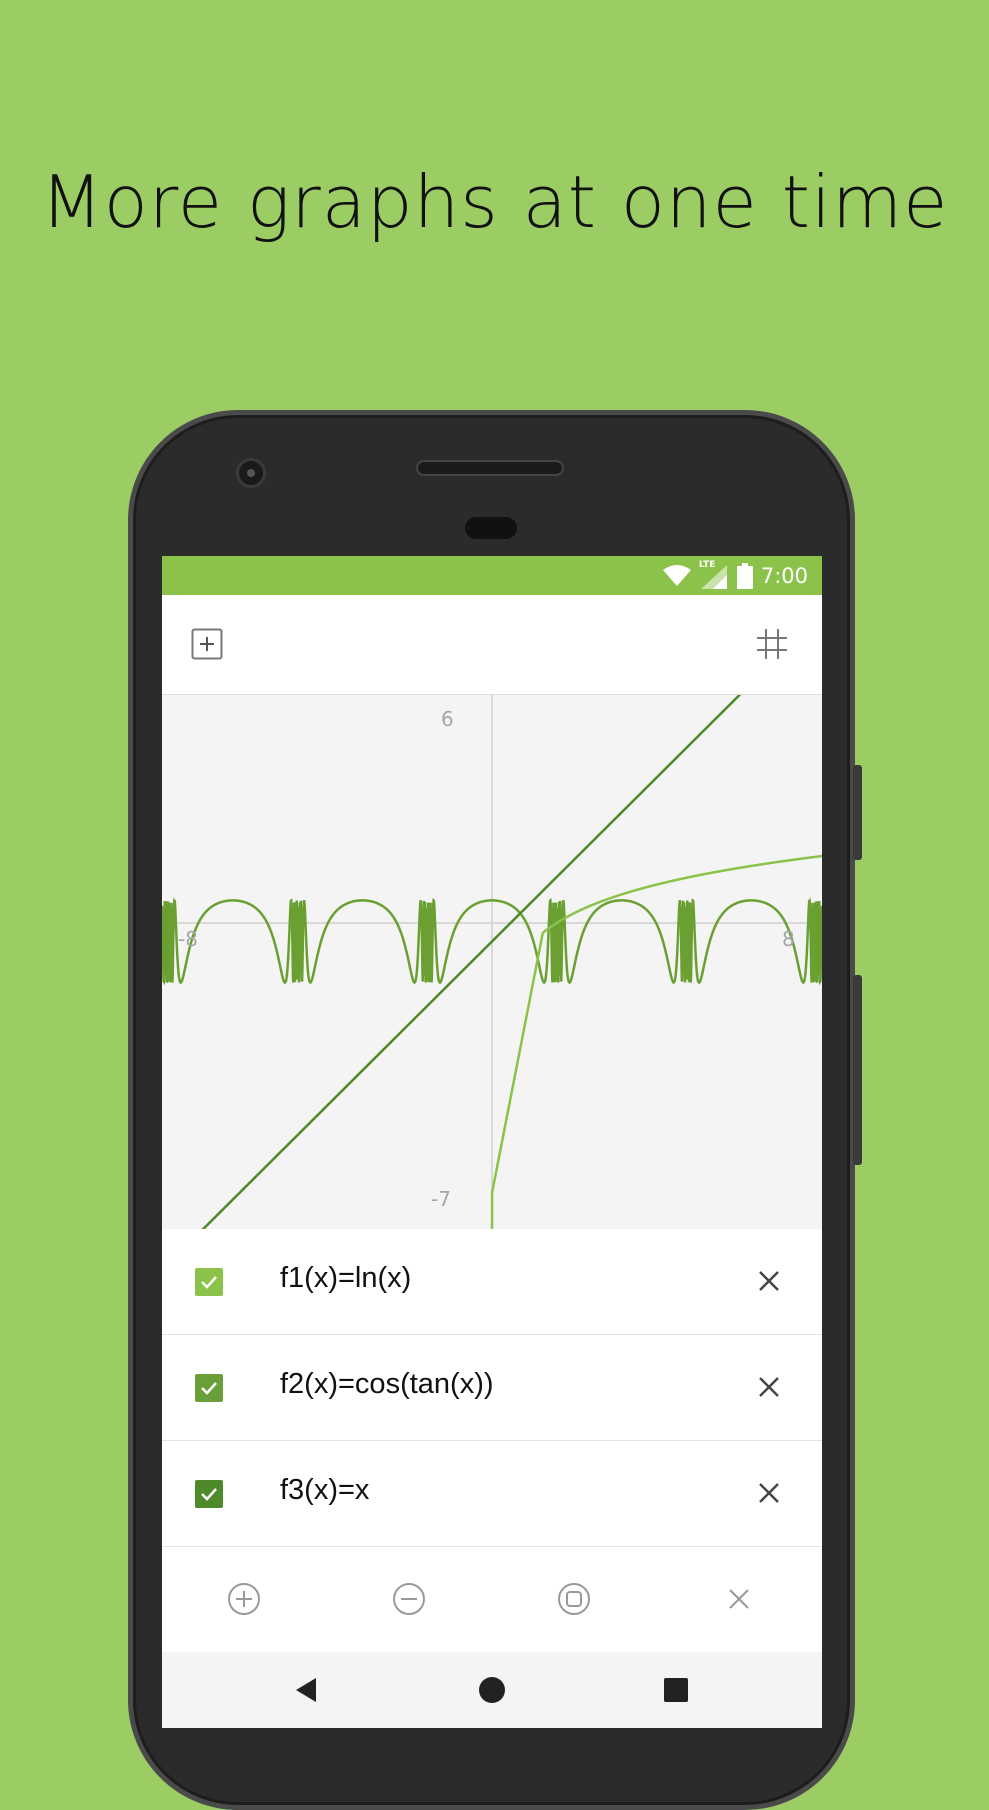 The image size is (989, 1810). What do you see at coordinates (656, 1041) in the screenshot?
I see `curve-f1` at bounding box center [656, 1041].